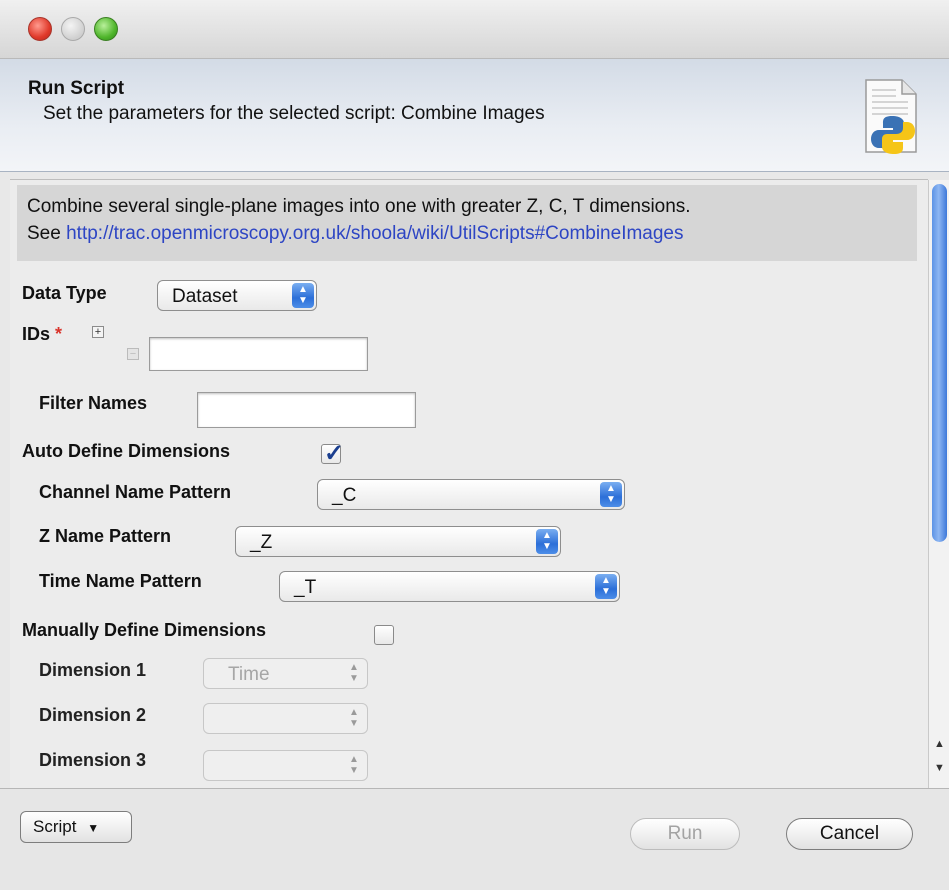 Image resolution: width=949 pixels, height=890 pixels. What do you see at coordinates (285, 765) in the screenshot?
I see `dimension3-select: ▲ ▼` at bounding box center [285, 765].